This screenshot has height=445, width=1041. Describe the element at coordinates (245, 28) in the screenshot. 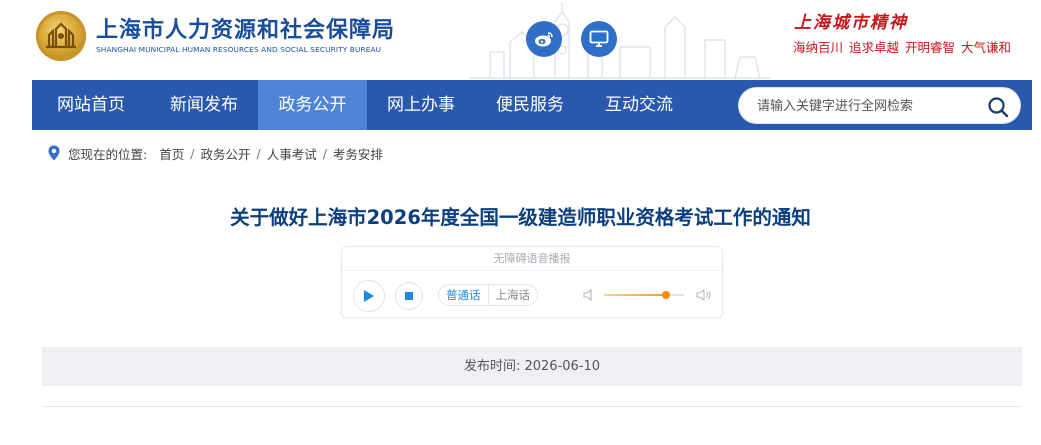

I see `site-title: 上海市人力资源和社会保障局` at that location.